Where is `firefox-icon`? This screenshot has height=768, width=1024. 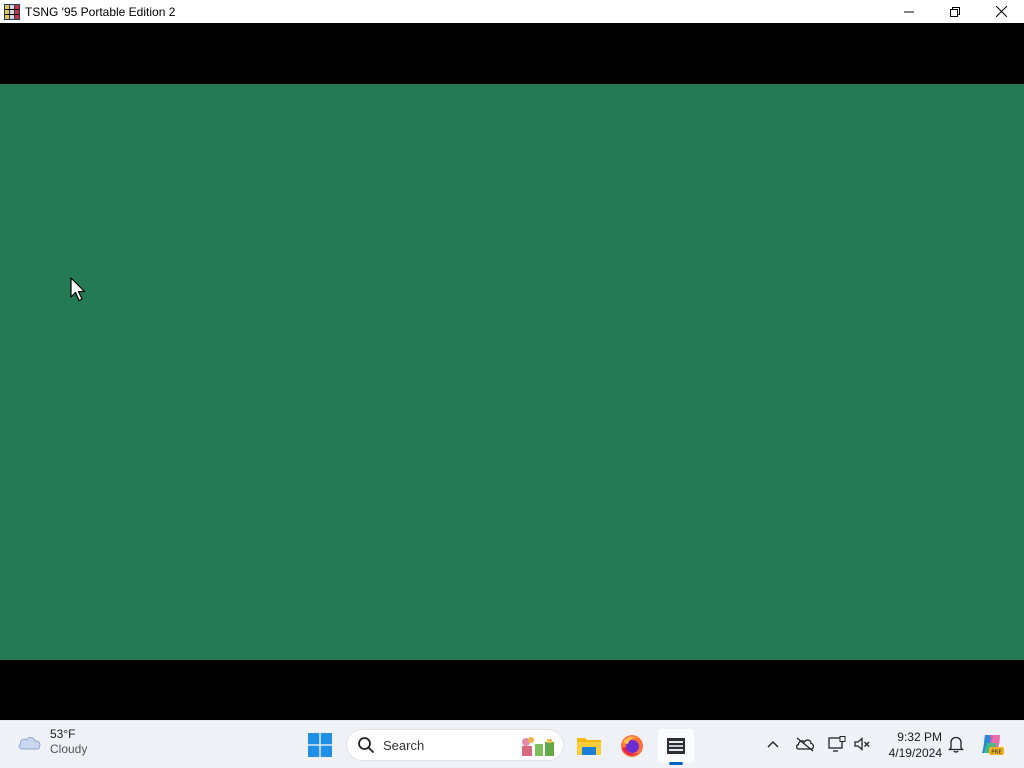
firefox-icon is located at coordinates (632, 746).